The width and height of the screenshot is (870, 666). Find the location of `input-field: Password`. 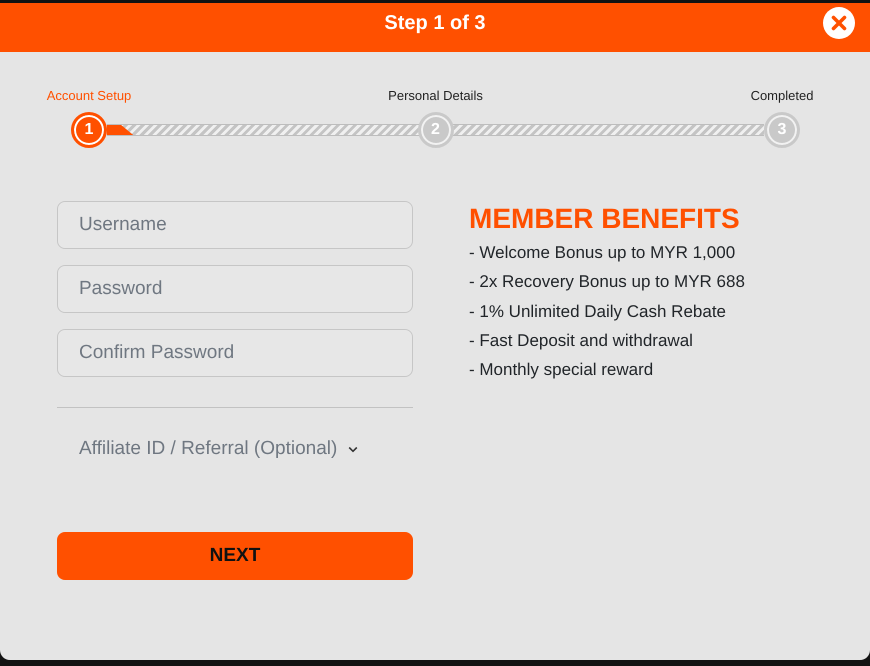

input-field: Password is located at coordinates (235, 289).